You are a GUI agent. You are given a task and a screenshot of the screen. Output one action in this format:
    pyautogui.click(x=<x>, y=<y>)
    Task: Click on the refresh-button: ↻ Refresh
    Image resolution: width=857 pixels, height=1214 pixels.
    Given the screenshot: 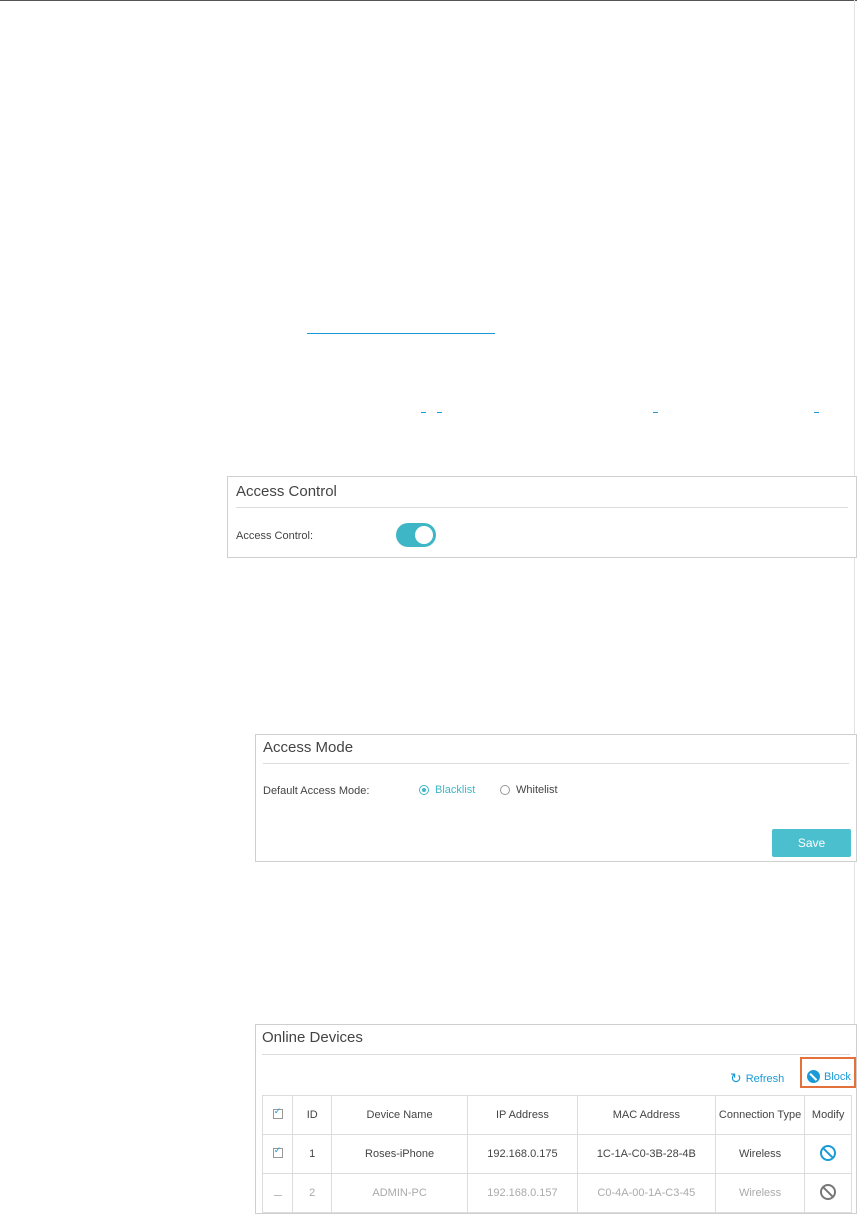 What is the action you would take?
    pyautogui.click(x=757, y=1078)
    